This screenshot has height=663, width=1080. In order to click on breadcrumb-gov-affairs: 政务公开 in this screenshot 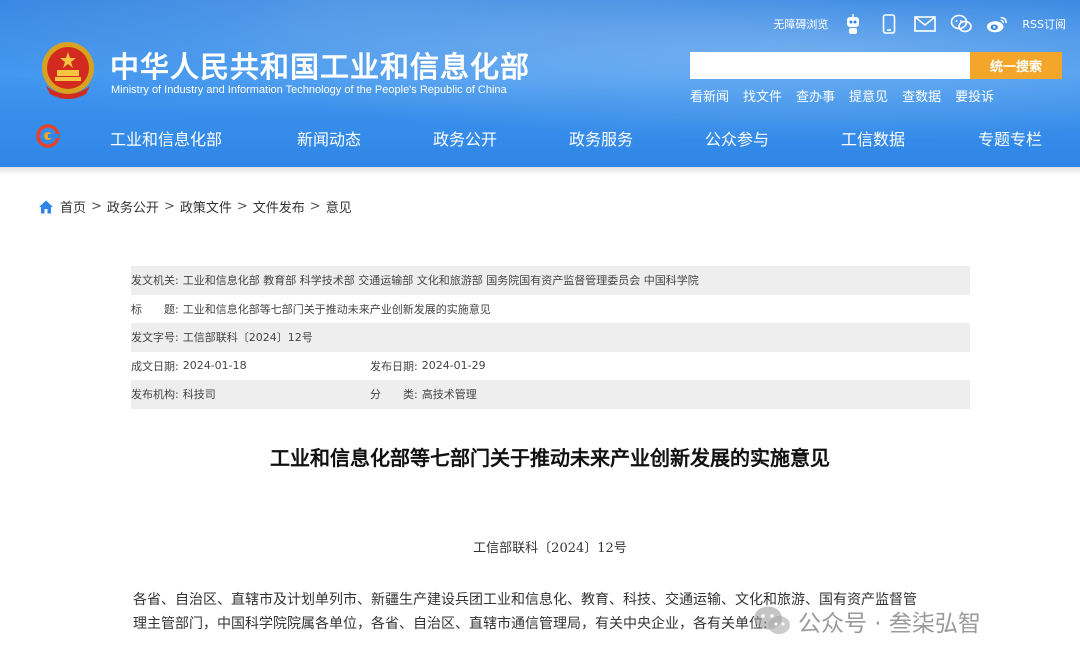, I will do `click(133, 206)`.